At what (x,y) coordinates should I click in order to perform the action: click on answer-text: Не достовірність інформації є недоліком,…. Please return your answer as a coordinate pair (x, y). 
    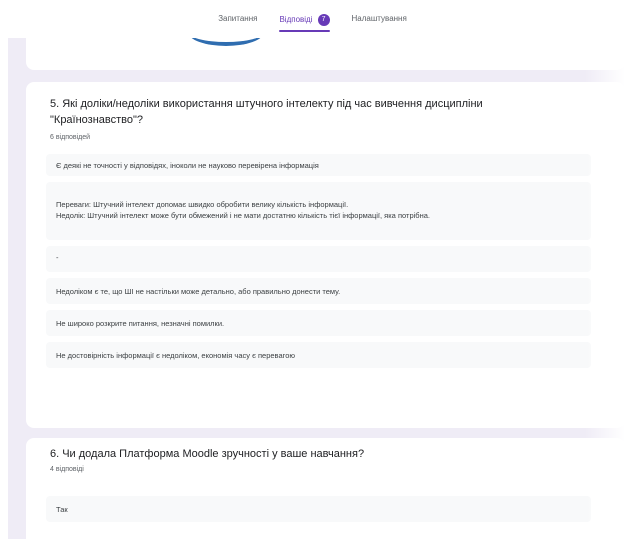
    Looking at the image, I should click on (175, 355).